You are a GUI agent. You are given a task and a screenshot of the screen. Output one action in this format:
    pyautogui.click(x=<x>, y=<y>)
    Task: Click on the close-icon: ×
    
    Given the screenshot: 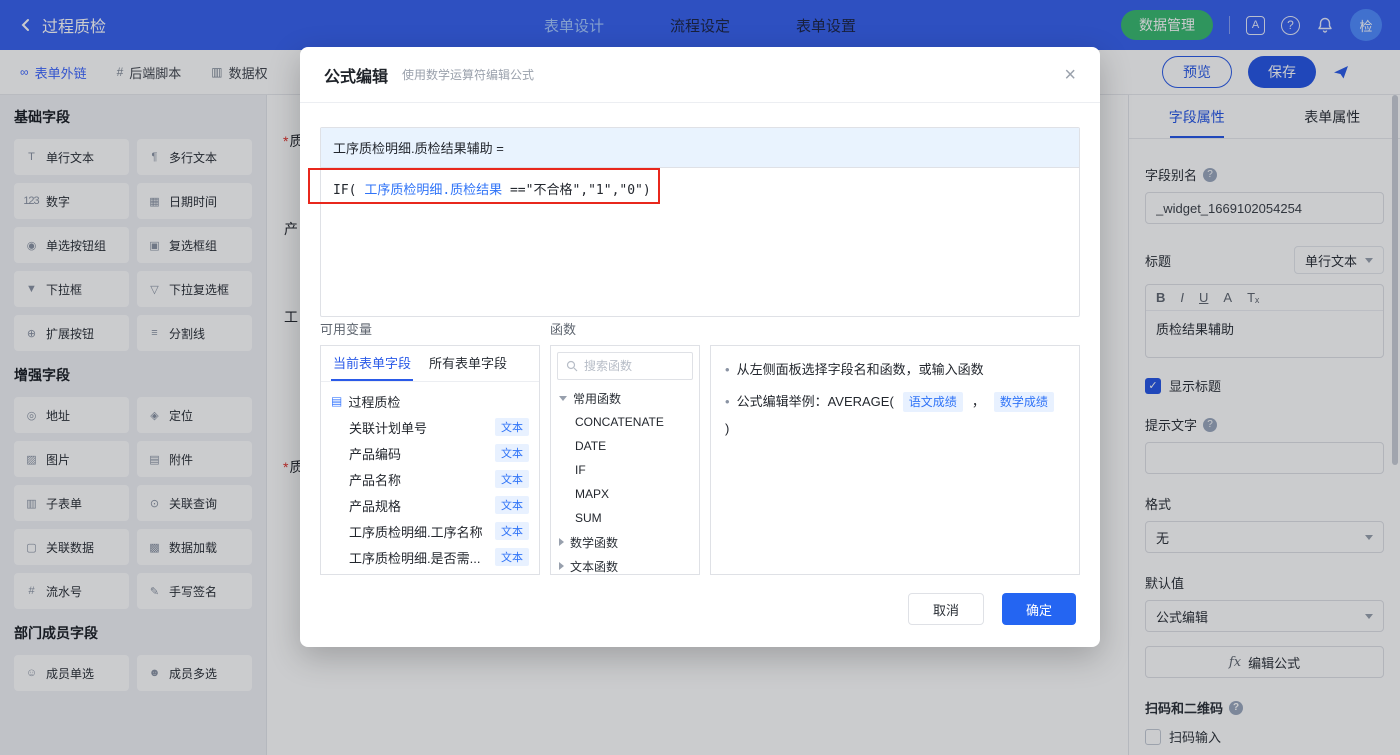 What is the action you would take?
    pyautogui.click(x=1070, y=75)
    